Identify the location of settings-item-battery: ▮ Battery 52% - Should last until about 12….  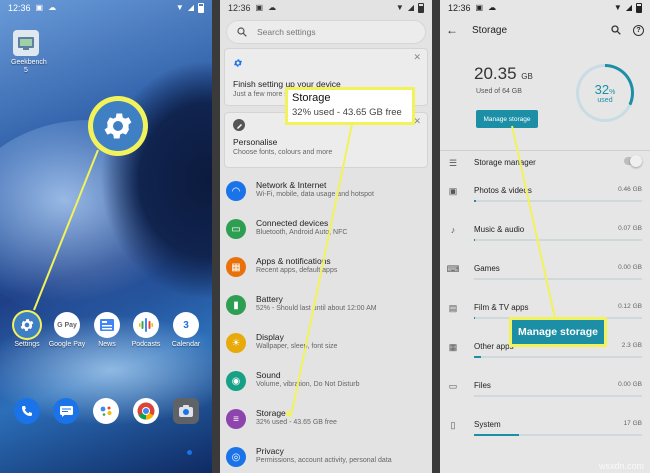
(327, 304).